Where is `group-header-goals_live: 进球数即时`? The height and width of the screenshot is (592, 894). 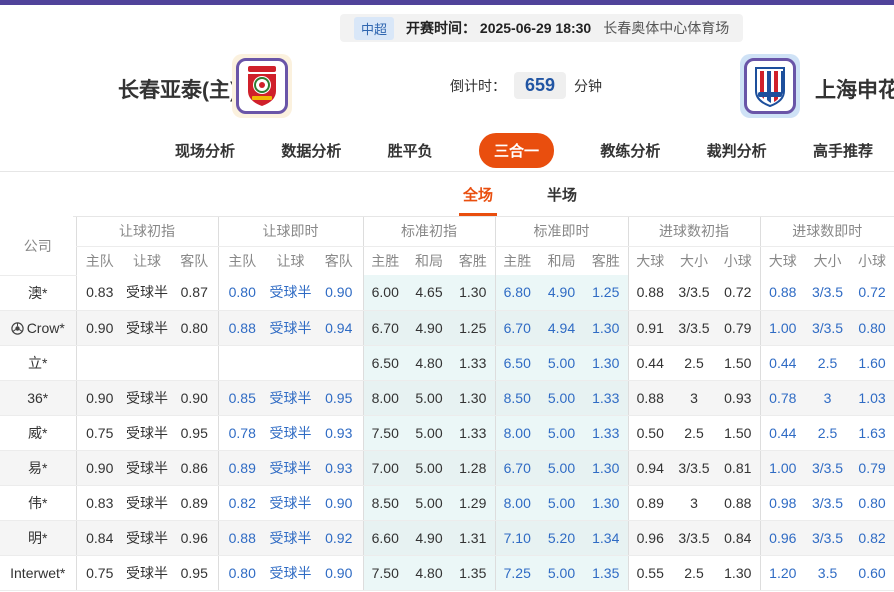 group-header-goals_live: 进球数即时 is located at coordinates (826, 232).